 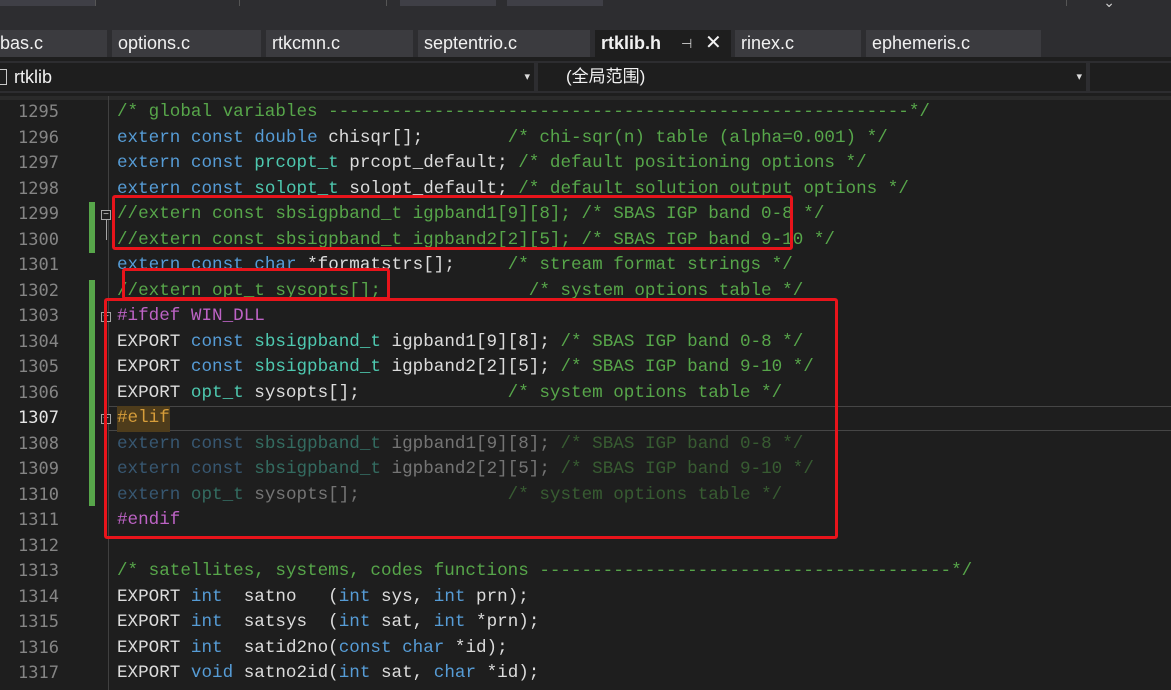 What do you see at coordinates (38, 316) in the screenshot?
I see `line-number: 1303` at bounding box center [38, 316].